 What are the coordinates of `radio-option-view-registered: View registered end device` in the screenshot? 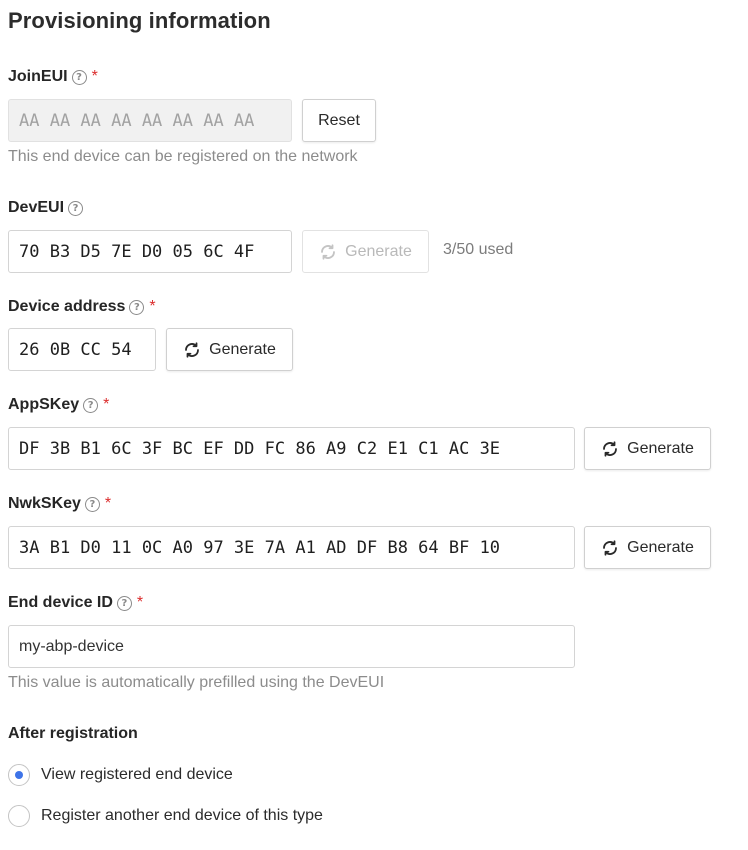 It's located at (120, 775).